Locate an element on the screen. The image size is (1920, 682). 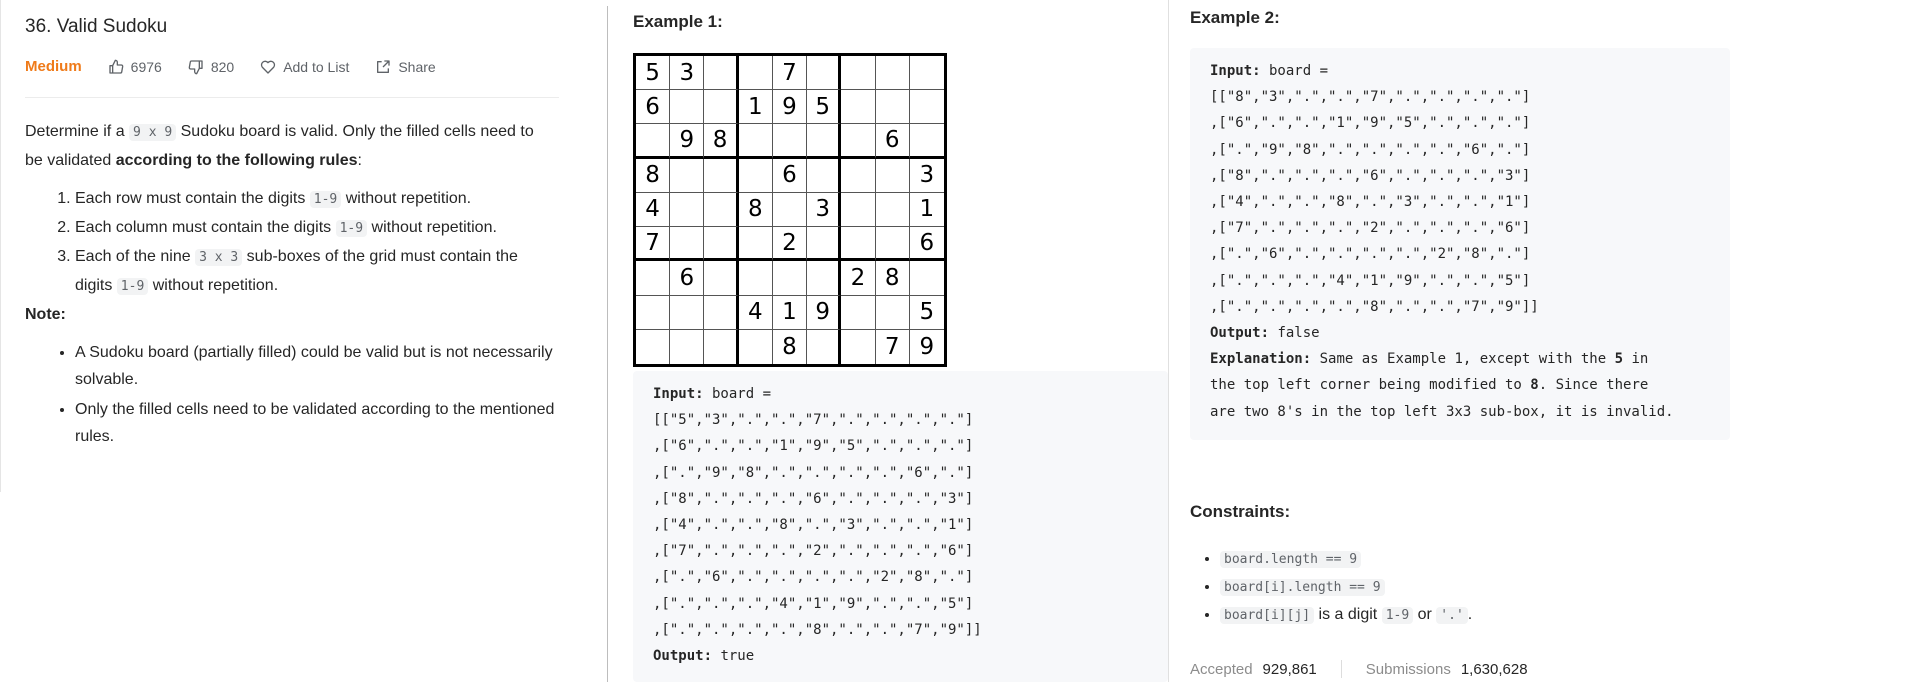
board-line: ,[".",".",".","4","1","9",".",".","5"] is located at coordinates (1370, 280).